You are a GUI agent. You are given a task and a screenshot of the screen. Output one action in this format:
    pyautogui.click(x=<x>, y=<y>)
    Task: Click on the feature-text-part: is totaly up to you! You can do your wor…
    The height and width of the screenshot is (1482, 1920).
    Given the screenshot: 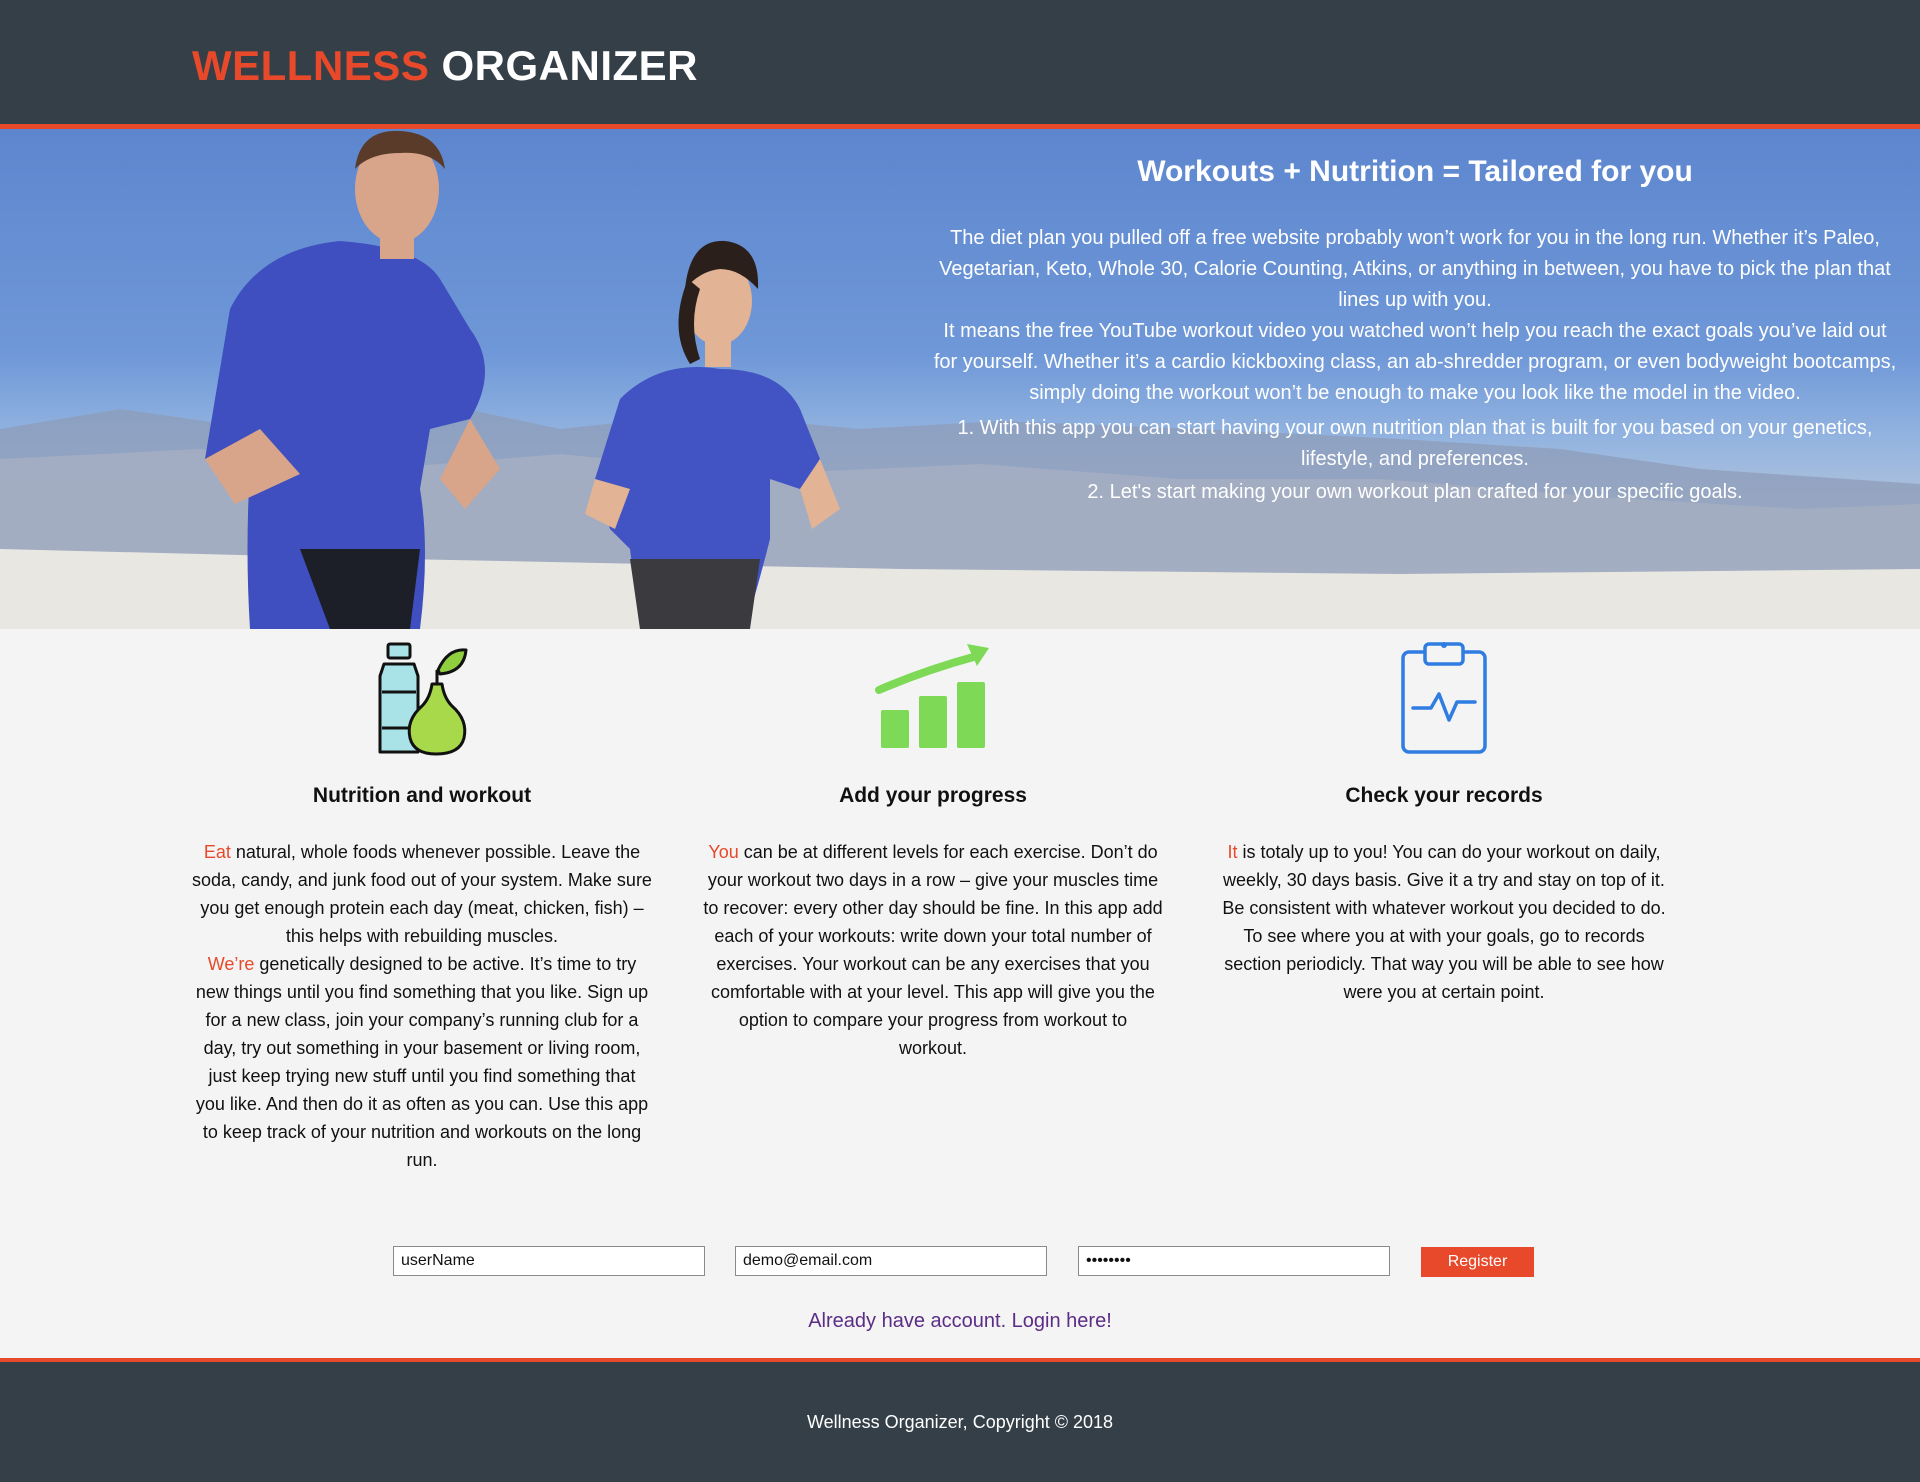 What is the action you would take?
    pyautogui.click(x=1444, y=922)
    